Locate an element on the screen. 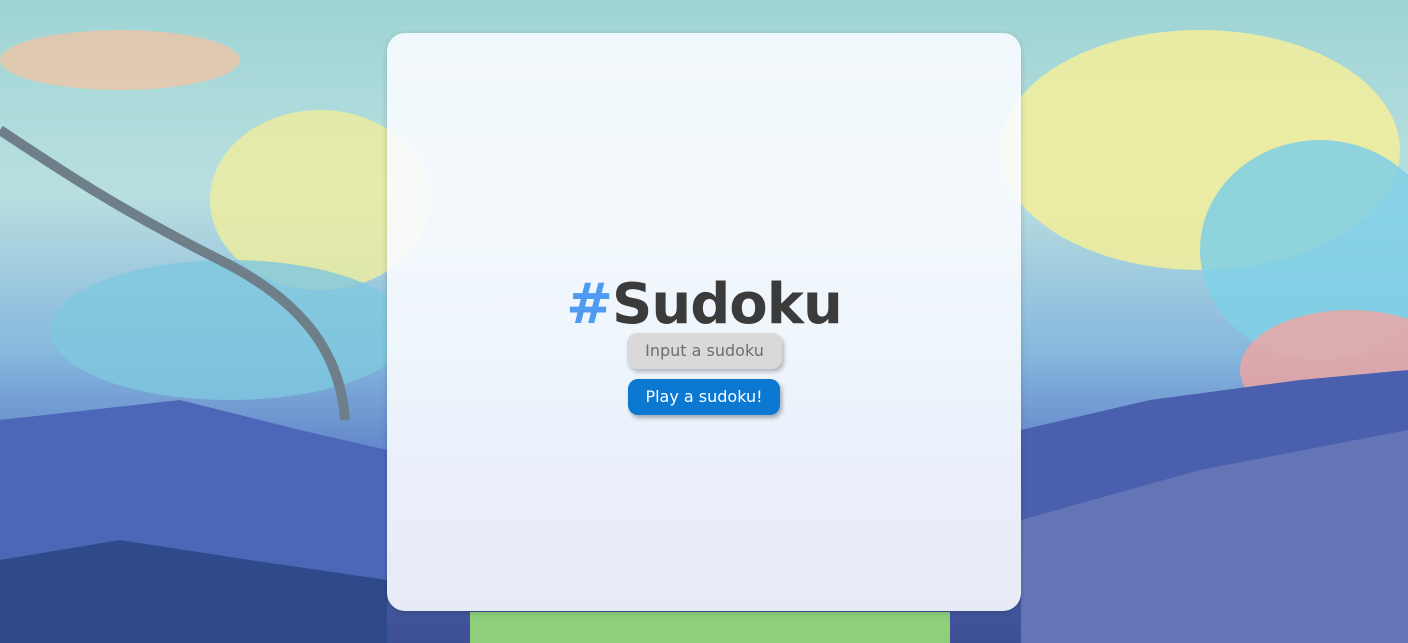 The width and height of the screenshot is (1408, 643). title-text: Sudoku is located at coordinates (727, 304).